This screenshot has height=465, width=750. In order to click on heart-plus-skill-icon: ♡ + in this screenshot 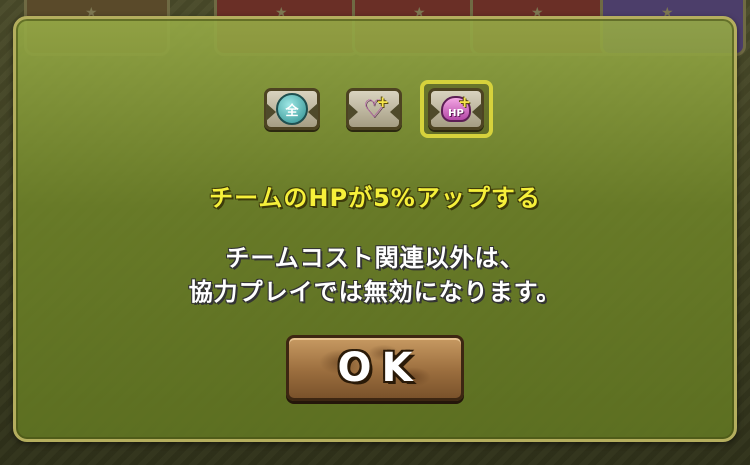, I will do `click(374, 109)`.